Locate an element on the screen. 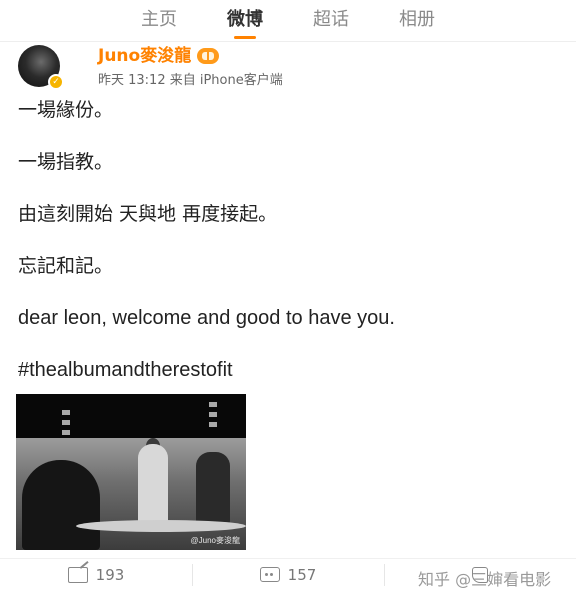 The image size is (576, 601). username-row: Juno麥浚龍 is located at coordinates (190, 56).